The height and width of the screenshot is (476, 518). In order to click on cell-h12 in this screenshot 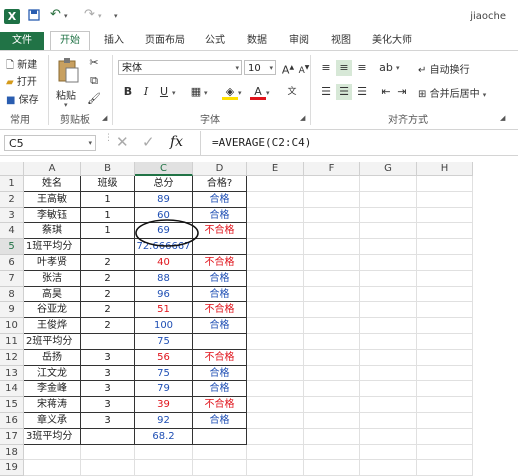, I will do `click(445, 357)`.